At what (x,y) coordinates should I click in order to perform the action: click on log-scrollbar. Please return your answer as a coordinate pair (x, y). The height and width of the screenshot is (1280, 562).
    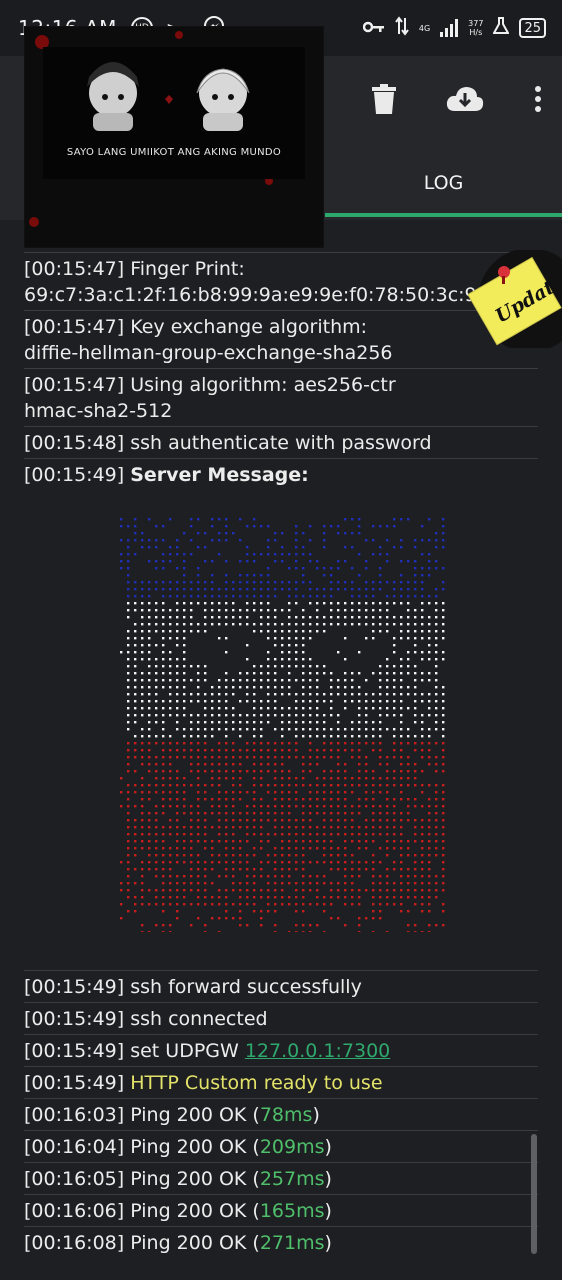
    Looking at the image, I should click on (534, 1194).